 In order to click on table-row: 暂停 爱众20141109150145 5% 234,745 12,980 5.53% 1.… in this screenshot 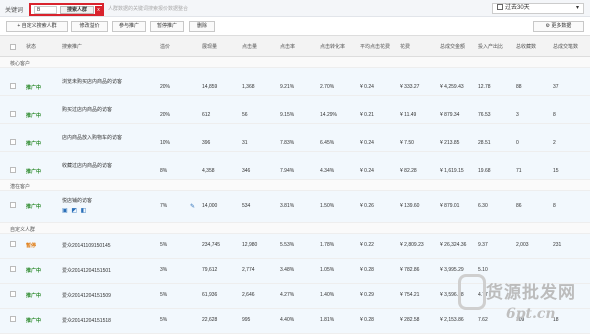, I will do `click(295, 246)`.